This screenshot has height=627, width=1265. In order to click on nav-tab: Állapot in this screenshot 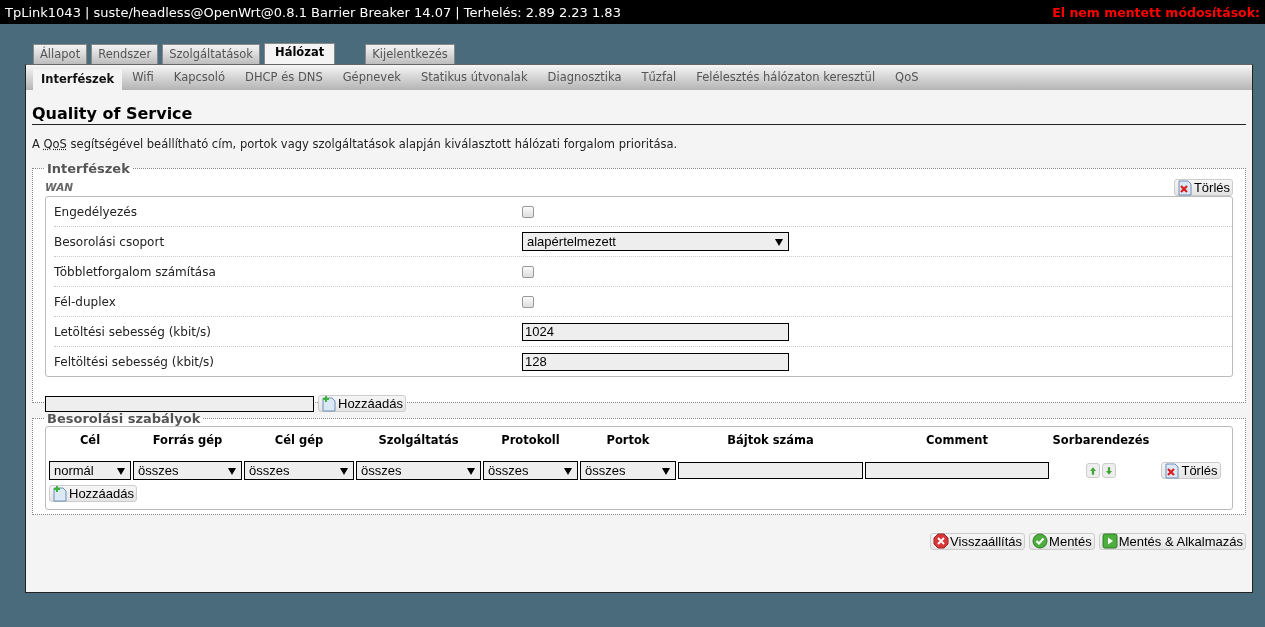, I will do `click(60, 54)`.